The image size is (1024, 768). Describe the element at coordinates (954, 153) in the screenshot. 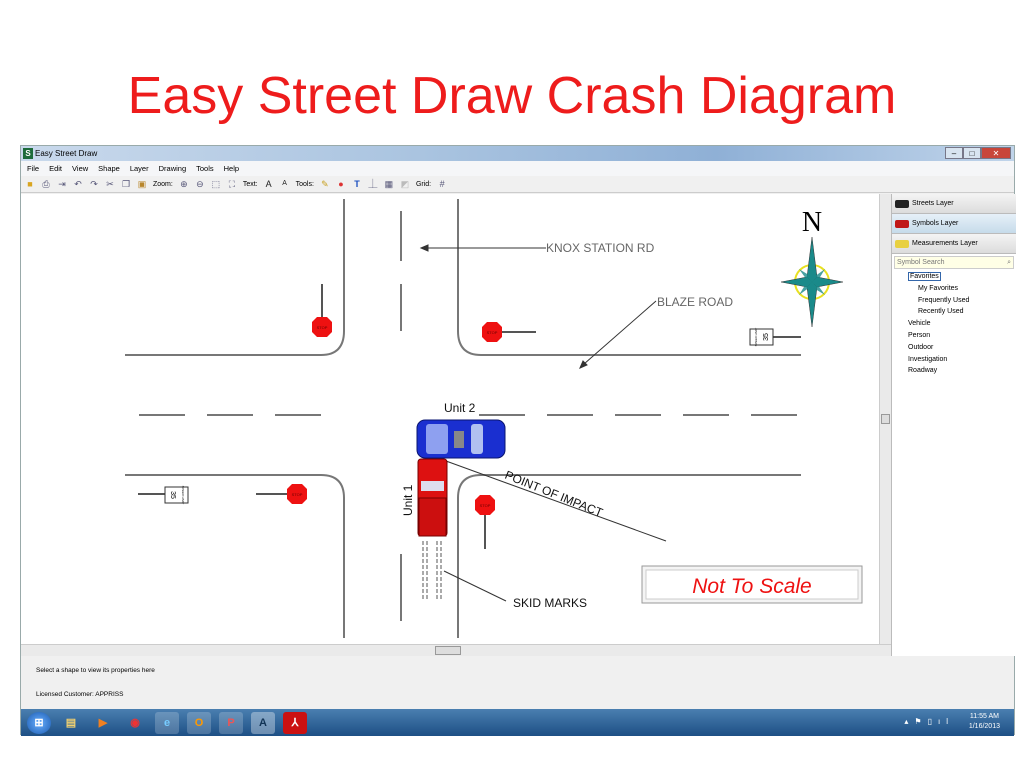

I see `minimize-button: –` at that location.